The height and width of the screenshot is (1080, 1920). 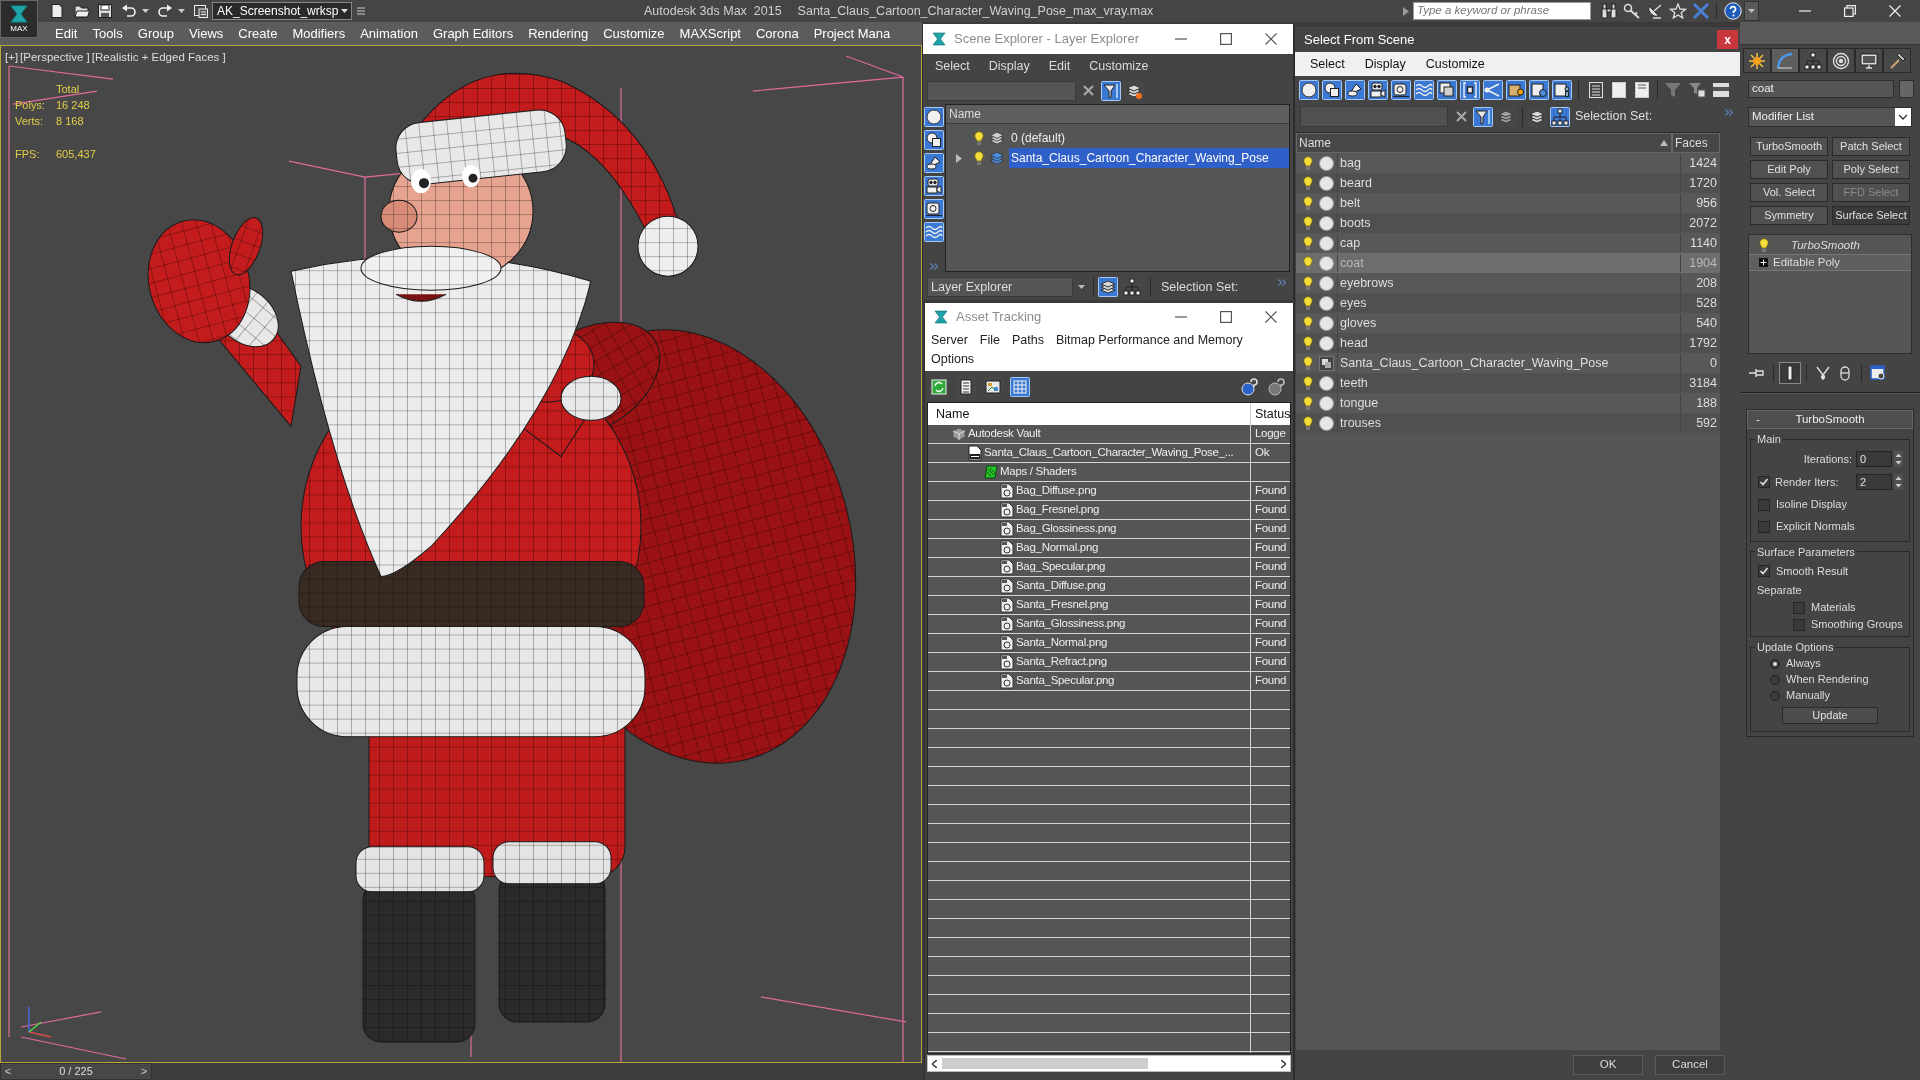 I want to click on menu-item: Group, so click(x=155, y=33).